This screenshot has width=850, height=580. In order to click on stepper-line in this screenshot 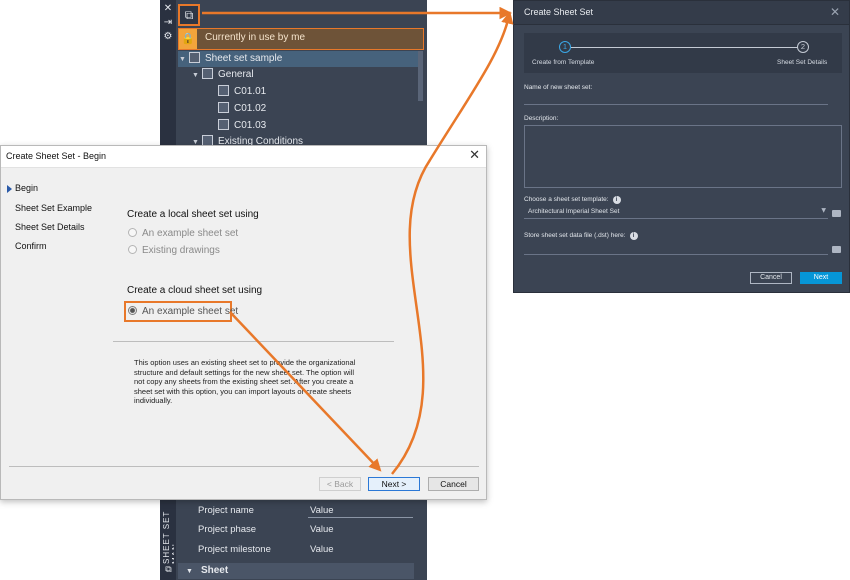, I will do `click(686, 47)`.